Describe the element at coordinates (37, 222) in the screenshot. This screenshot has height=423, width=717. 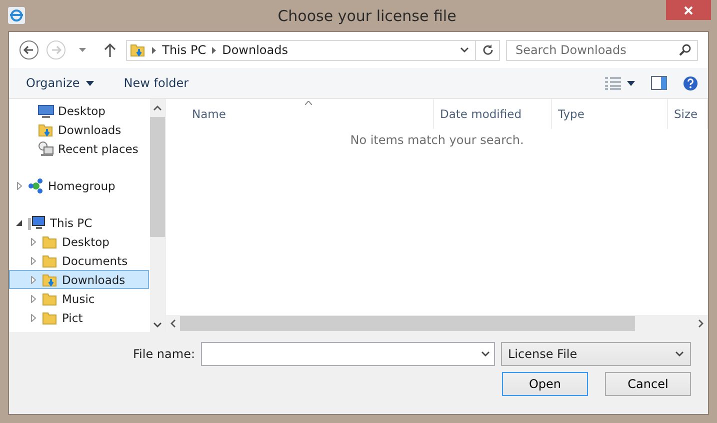
I see `computer-icon` at that location.